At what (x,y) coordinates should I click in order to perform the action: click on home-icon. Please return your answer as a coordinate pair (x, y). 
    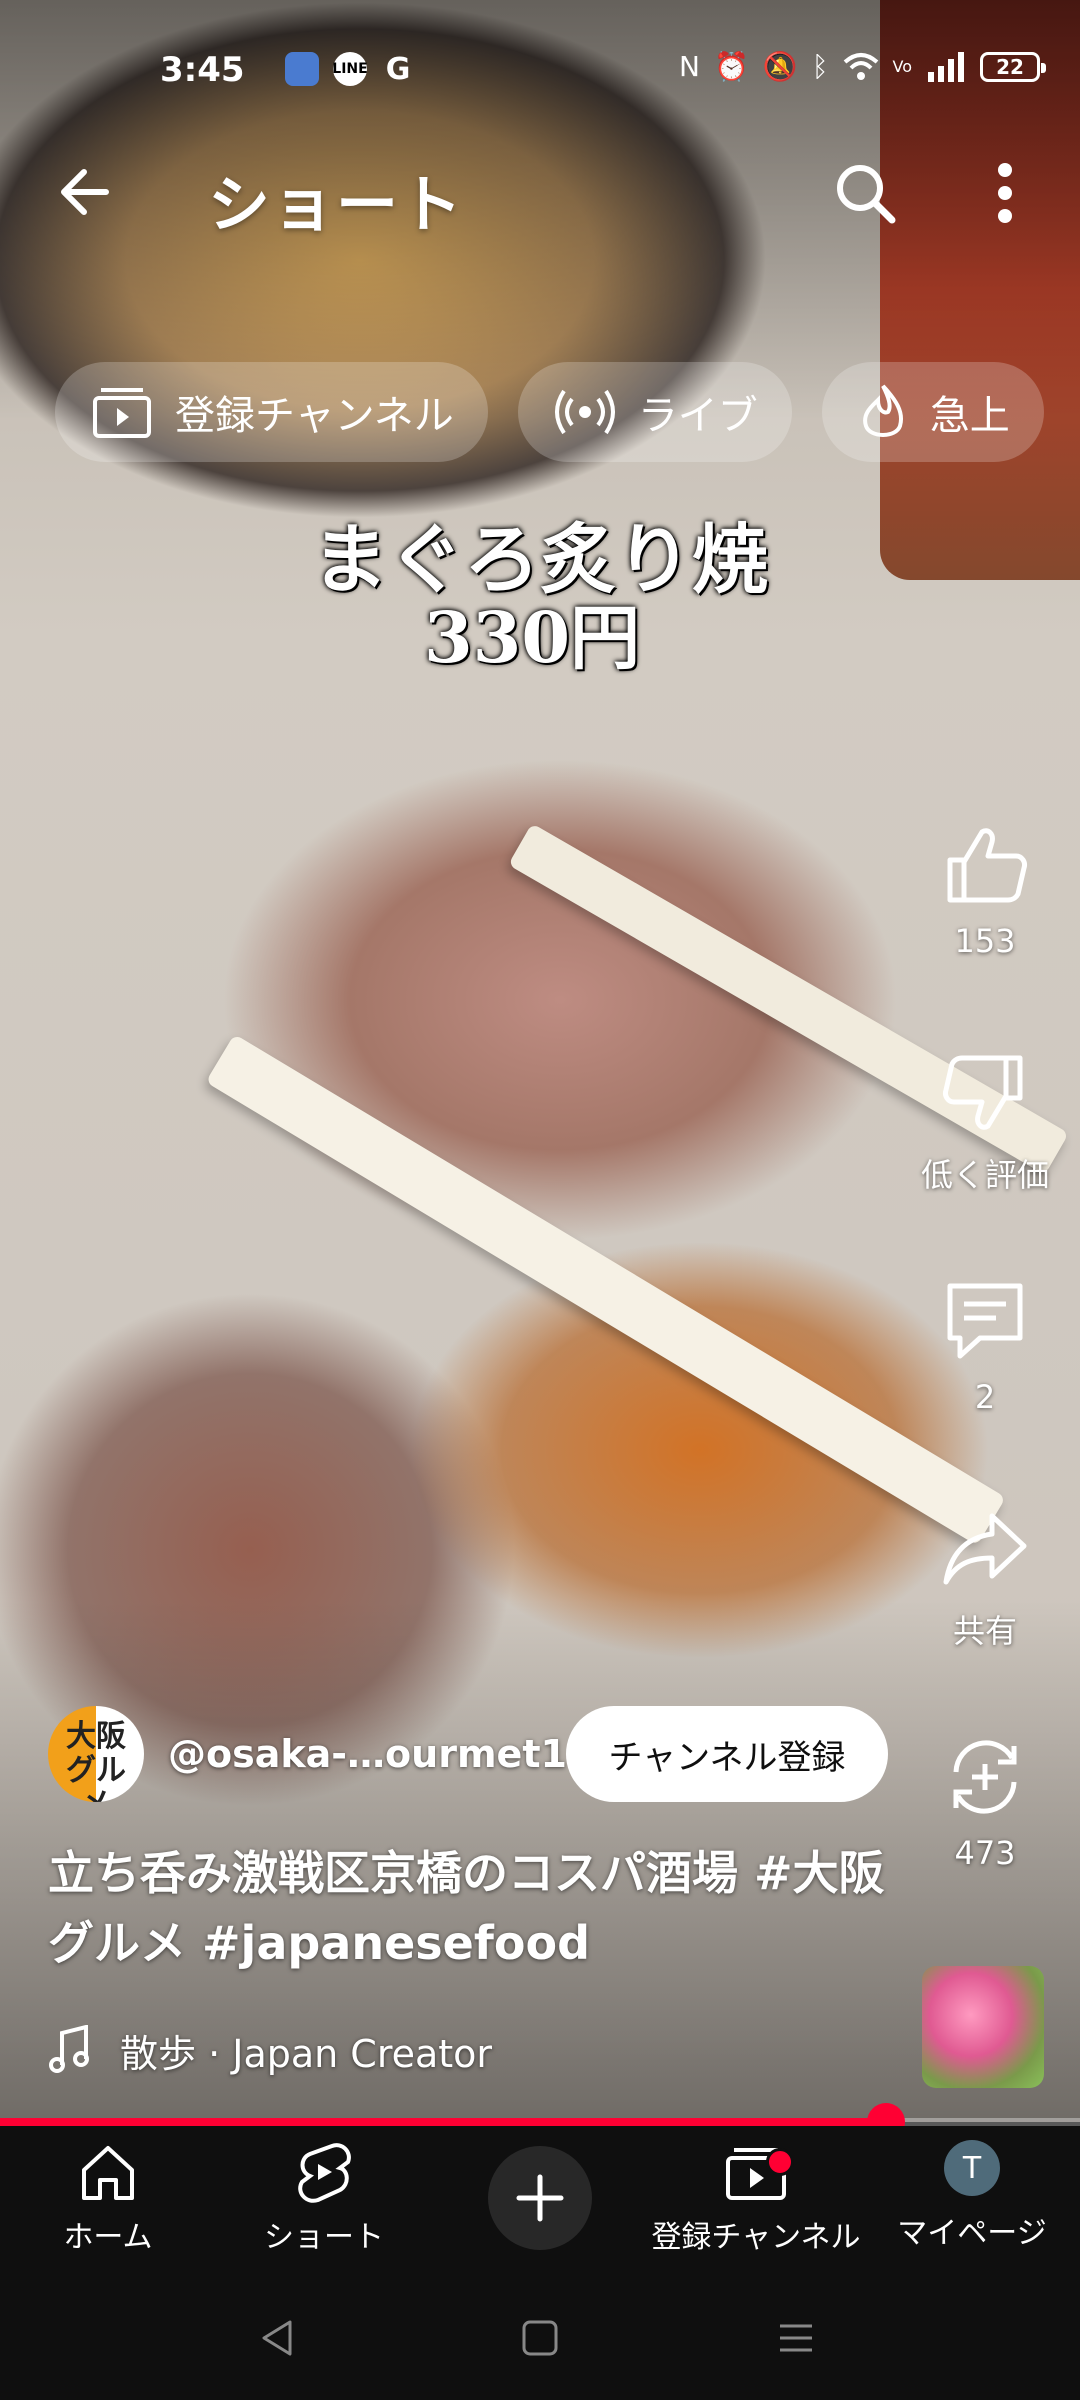
    Looking at the image, I should click on (108, 2173).